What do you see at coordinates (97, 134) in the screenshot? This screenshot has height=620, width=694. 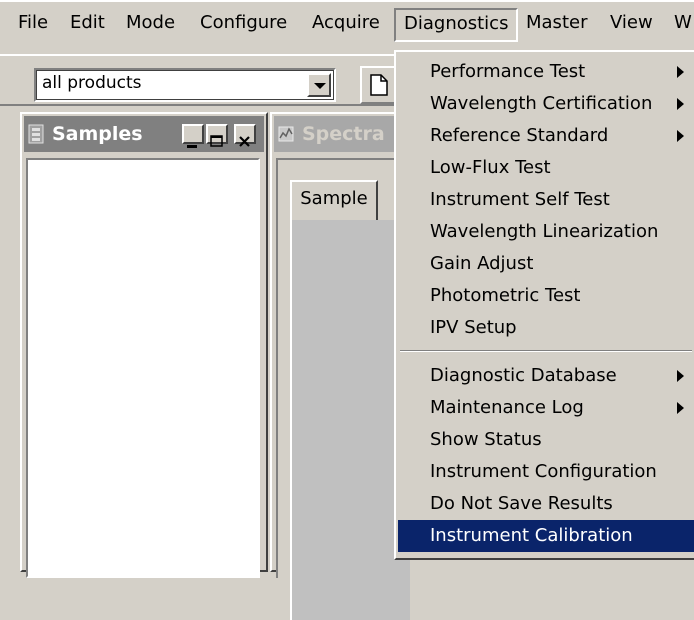 I see `samples-title: Samples` at bounding box center [97, 134].